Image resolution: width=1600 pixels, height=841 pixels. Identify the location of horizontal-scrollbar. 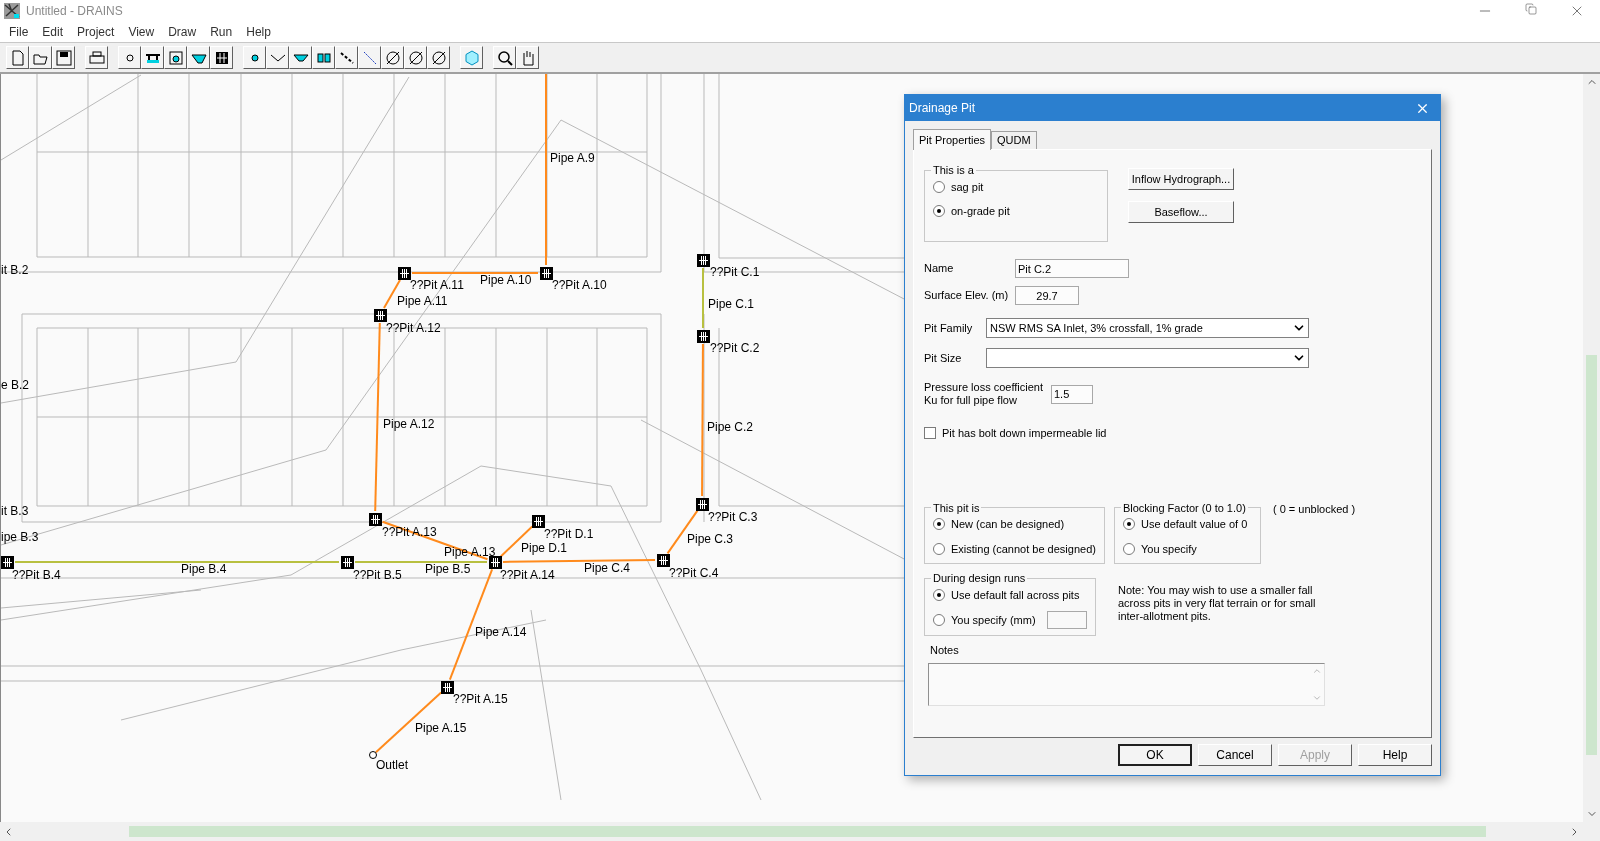
(800, 831).